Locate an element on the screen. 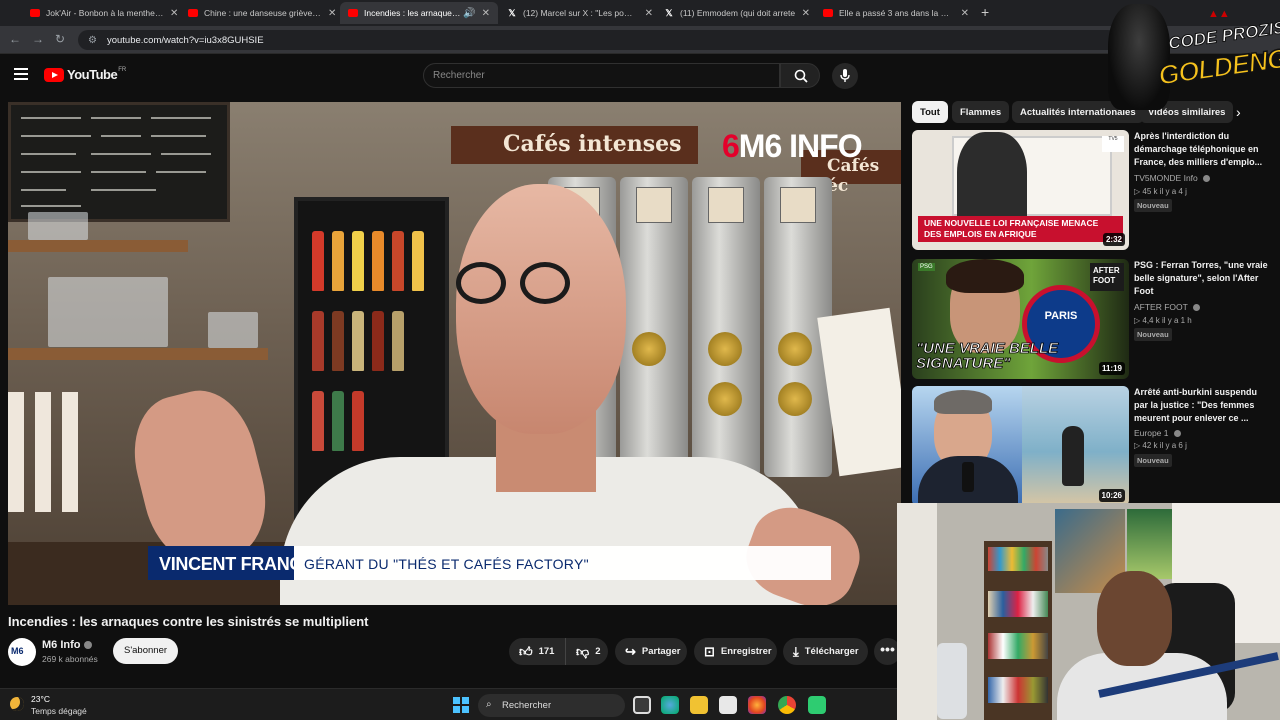  channel-name: AFTER FOOT is located at coordinates (1167, 307).